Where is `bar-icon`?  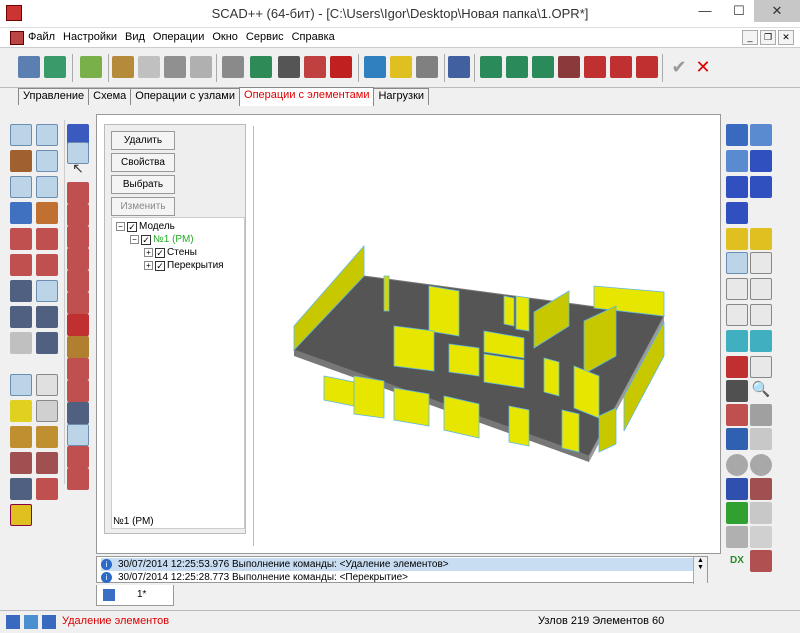
bar-icon is located at coordinates (21, 161).